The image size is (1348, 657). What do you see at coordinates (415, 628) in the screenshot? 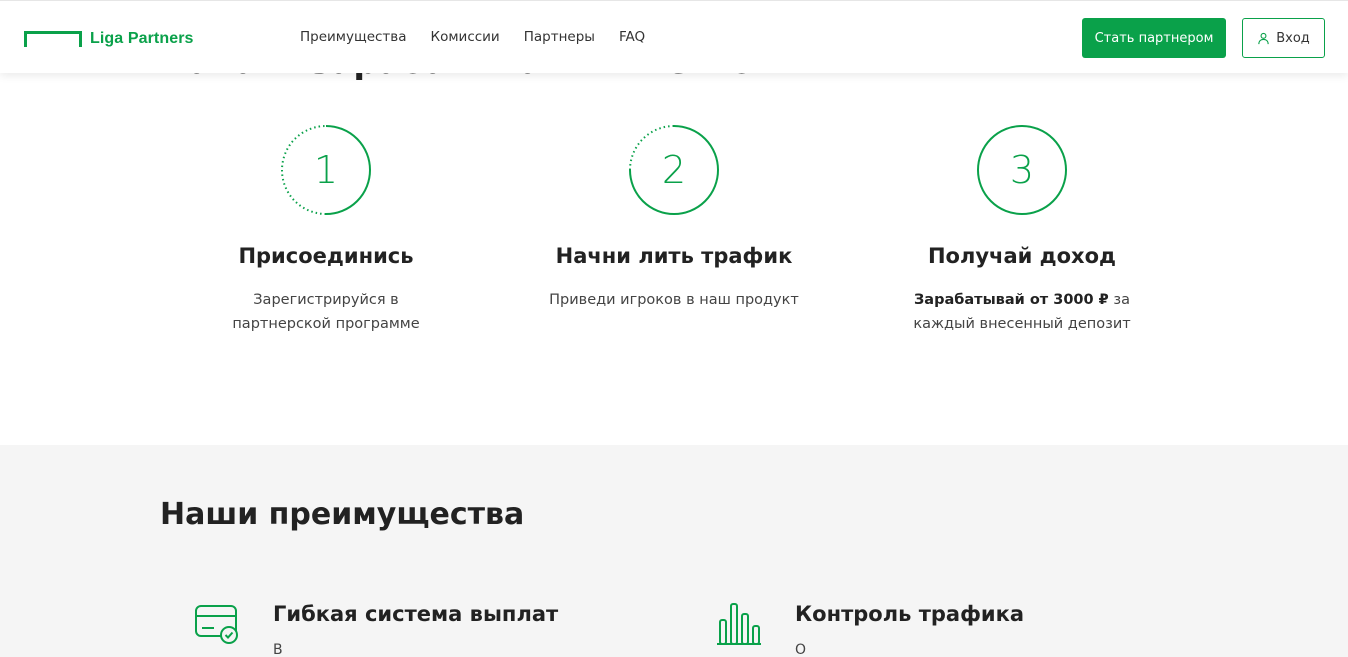
I see `advantage-text: Гибкая система выплат В` at bounding box center [415, 628].